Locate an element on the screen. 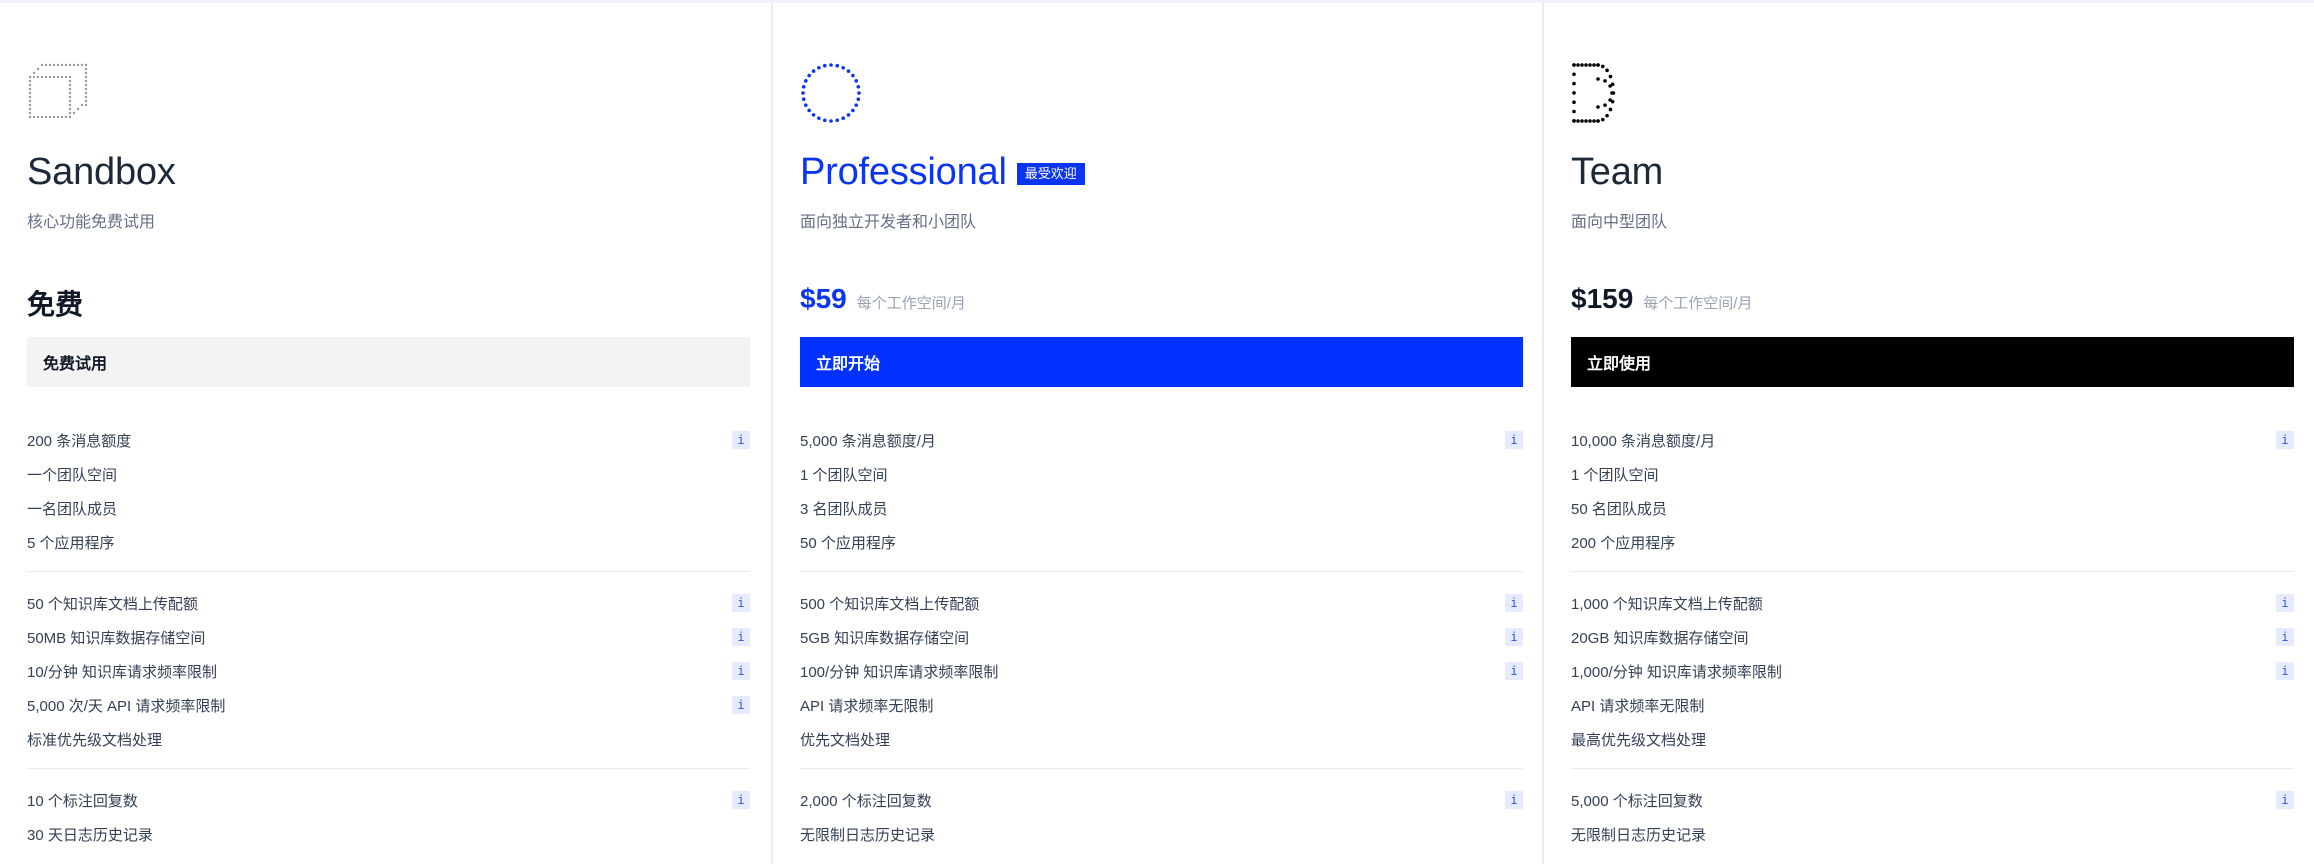 This screenshot has height=864, width=2314. feature-item: 10,000 条消息额度/月 i is located at coordinates (1932, 440).